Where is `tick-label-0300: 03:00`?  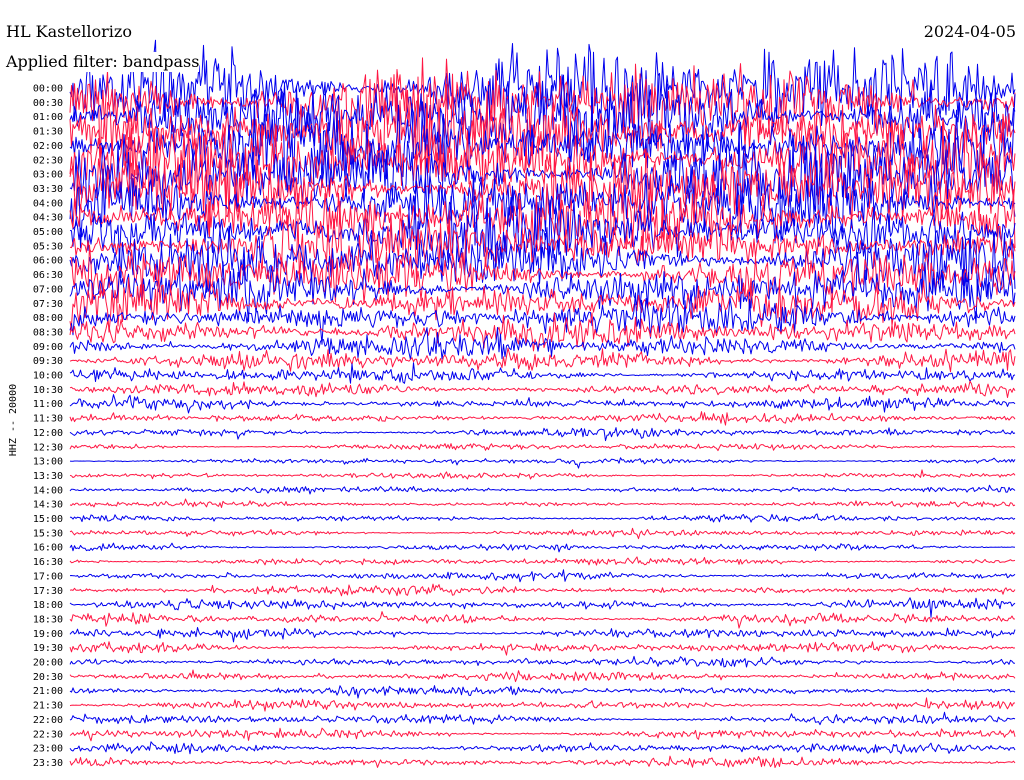
tick-label-0300: 03:00 is located at coordinates (48, 175).